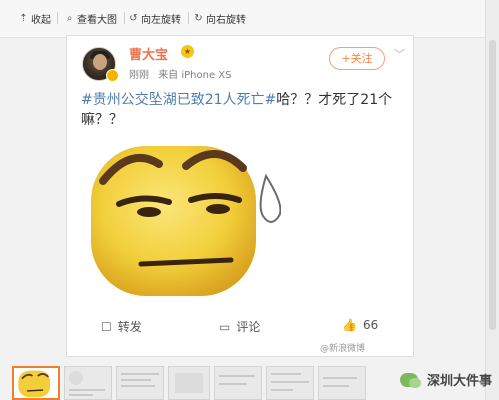 This screenshot has width=499, height=400. Describe the element at coordinates (187, 51) in the screenshot. I see `user-level-icon: ★` at that location.